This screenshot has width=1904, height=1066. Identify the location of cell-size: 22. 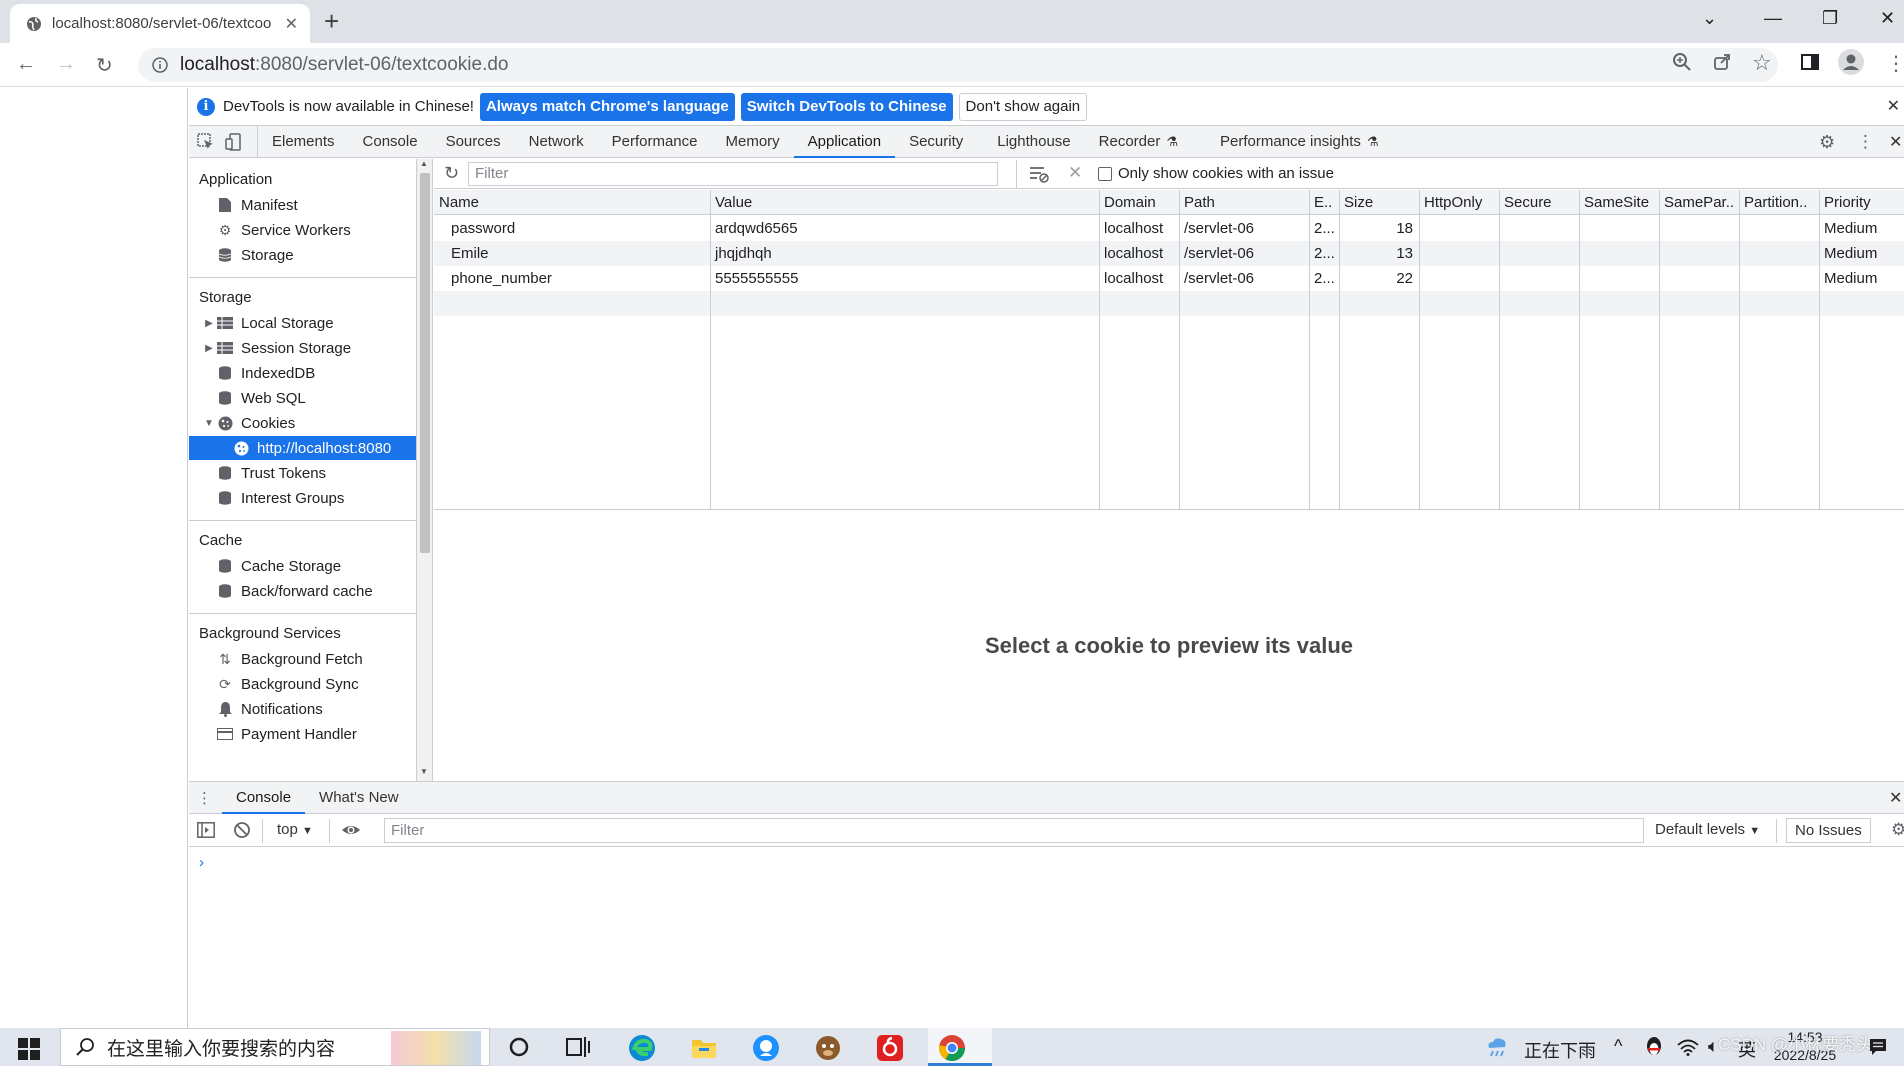
(1376, 278).